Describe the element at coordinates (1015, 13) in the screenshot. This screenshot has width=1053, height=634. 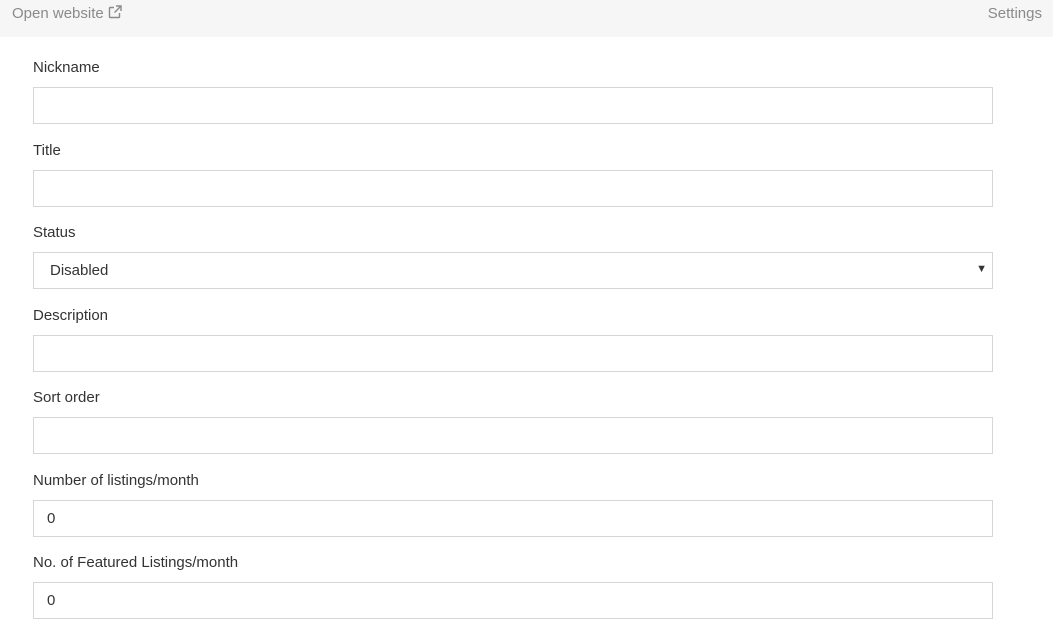
I see `settings-link: Settings` at that location.